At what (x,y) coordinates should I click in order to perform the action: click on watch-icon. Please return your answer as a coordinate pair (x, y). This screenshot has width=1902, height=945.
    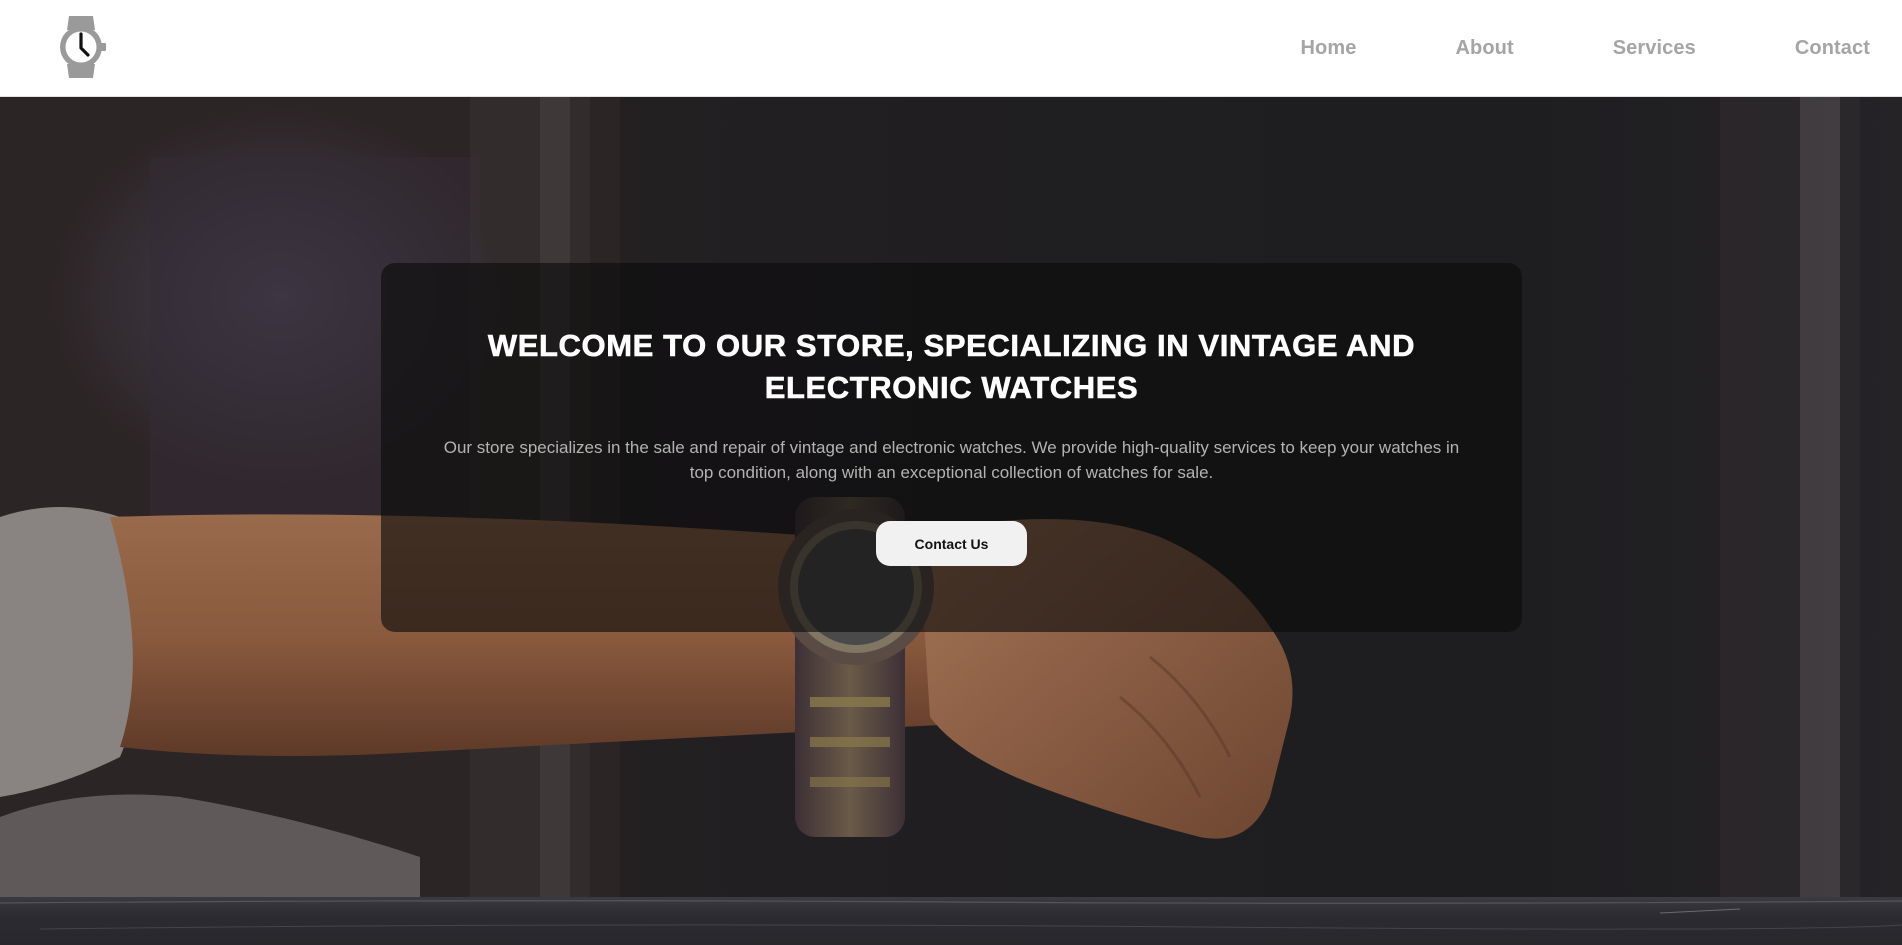
    Looking at the image, I should click on (81, 47).